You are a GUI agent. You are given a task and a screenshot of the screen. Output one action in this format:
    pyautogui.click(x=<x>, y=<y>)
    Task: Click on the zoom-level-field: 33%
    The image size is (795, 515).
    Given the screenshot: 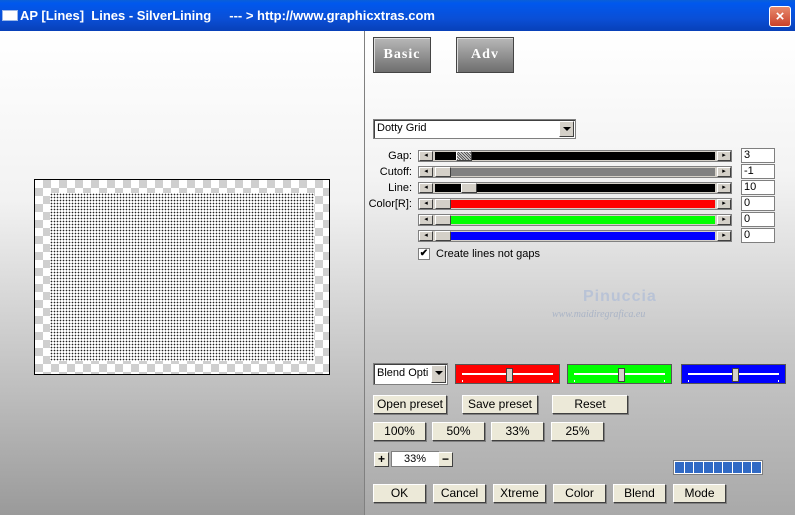 What is the action you would take?
    pyautogui.click(x=415, y=459)
    